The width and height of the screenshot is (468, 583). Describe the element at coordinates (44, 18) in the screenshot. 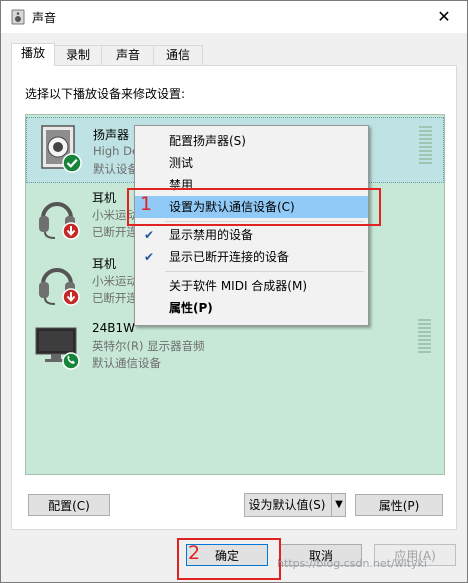

I see `window-title: 声音` at that location.